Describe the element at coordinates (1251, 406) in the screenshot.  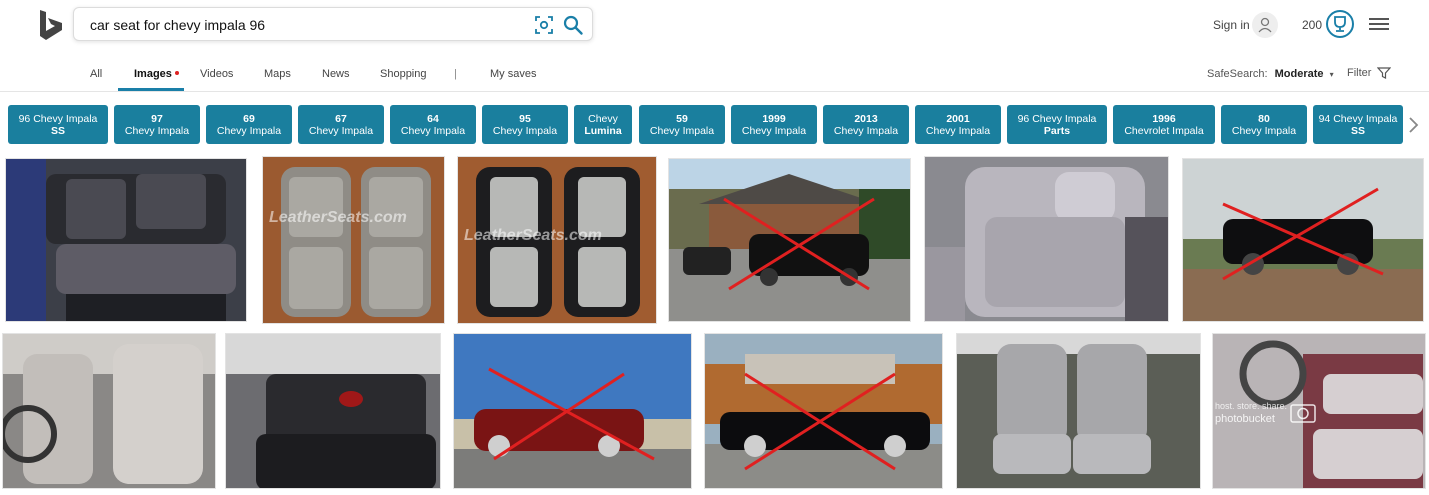
I see `watermark-sub: host. store. share.` at that location.